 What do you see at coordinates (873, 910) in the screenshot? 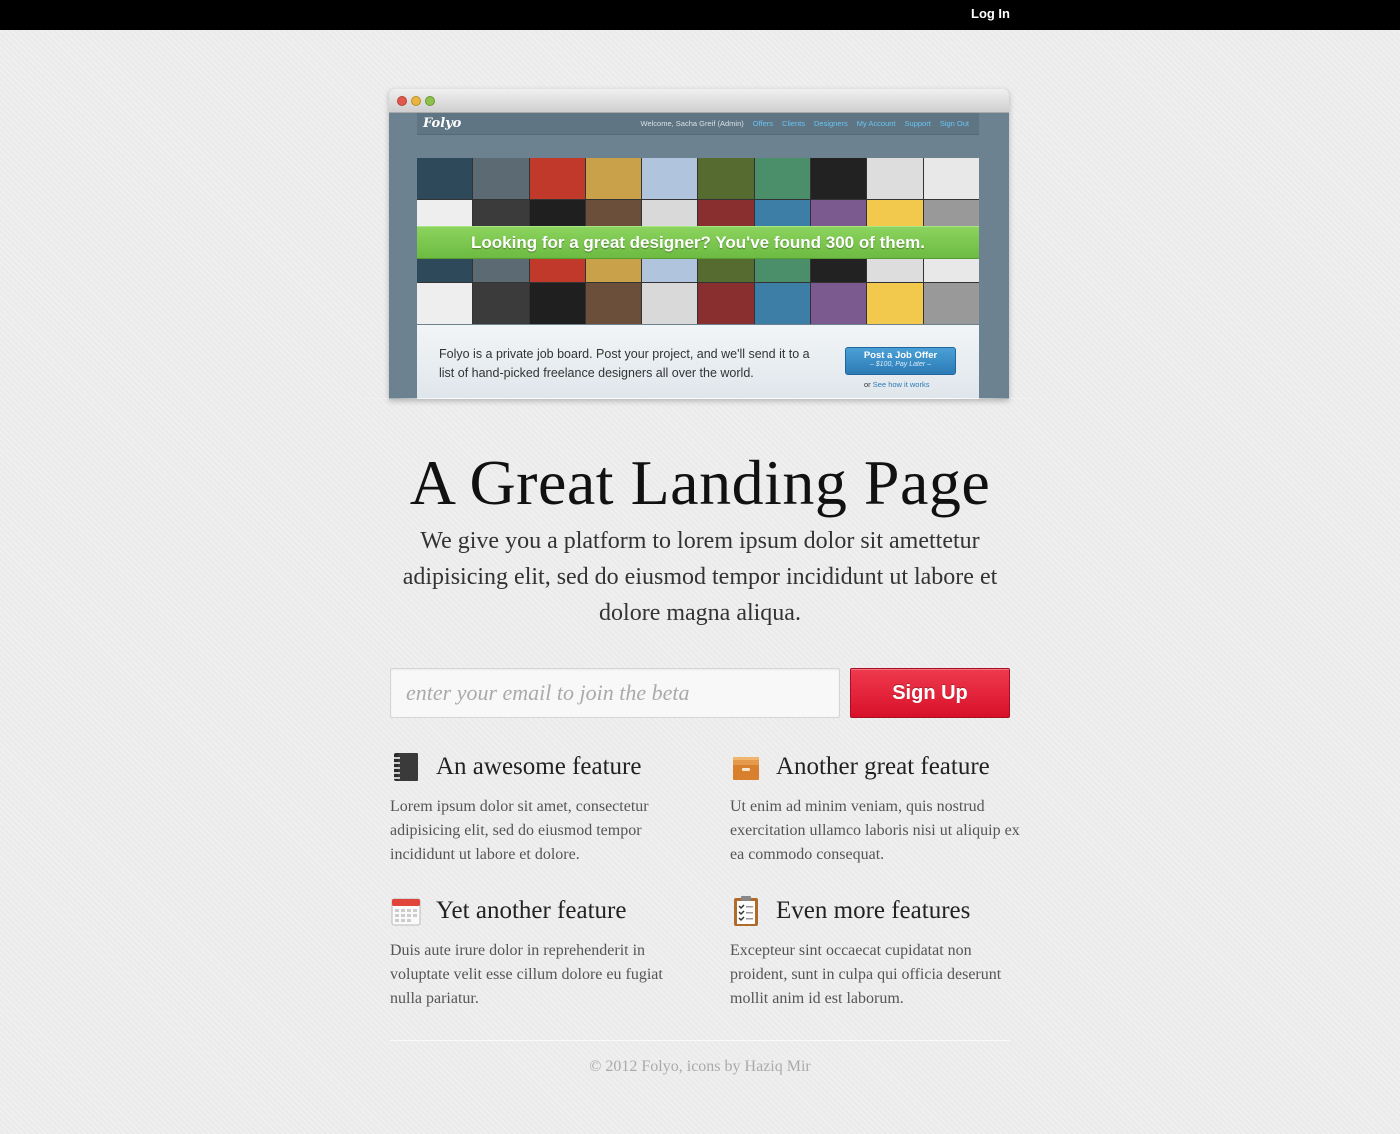
I see `feature-title: Even more features` at bounding box center [873, 910].